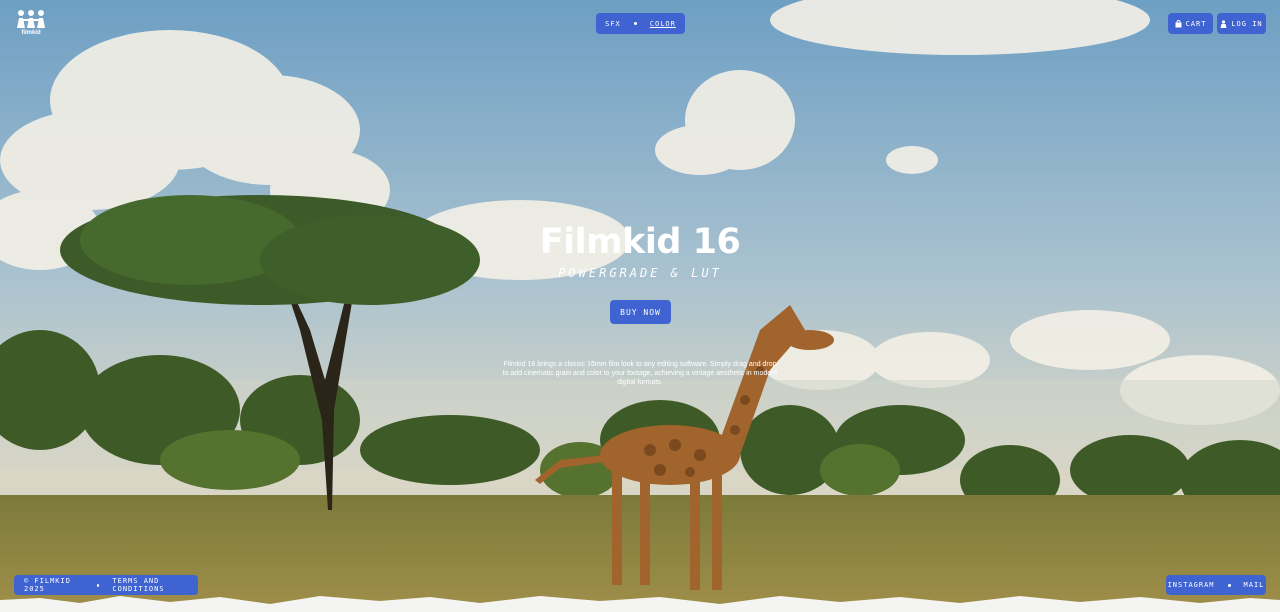  I want to click on footer-right-bar: INSTAGRAM MAIL, so click(1216, 585).